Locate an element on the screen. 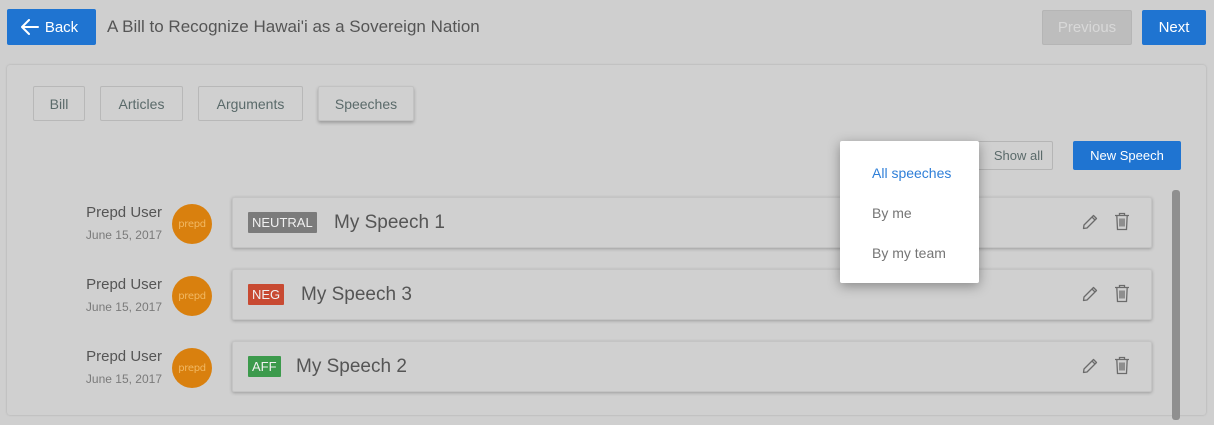 The image size is (1214, 425). arrow-left-icon is located at coordinates (29, 27).